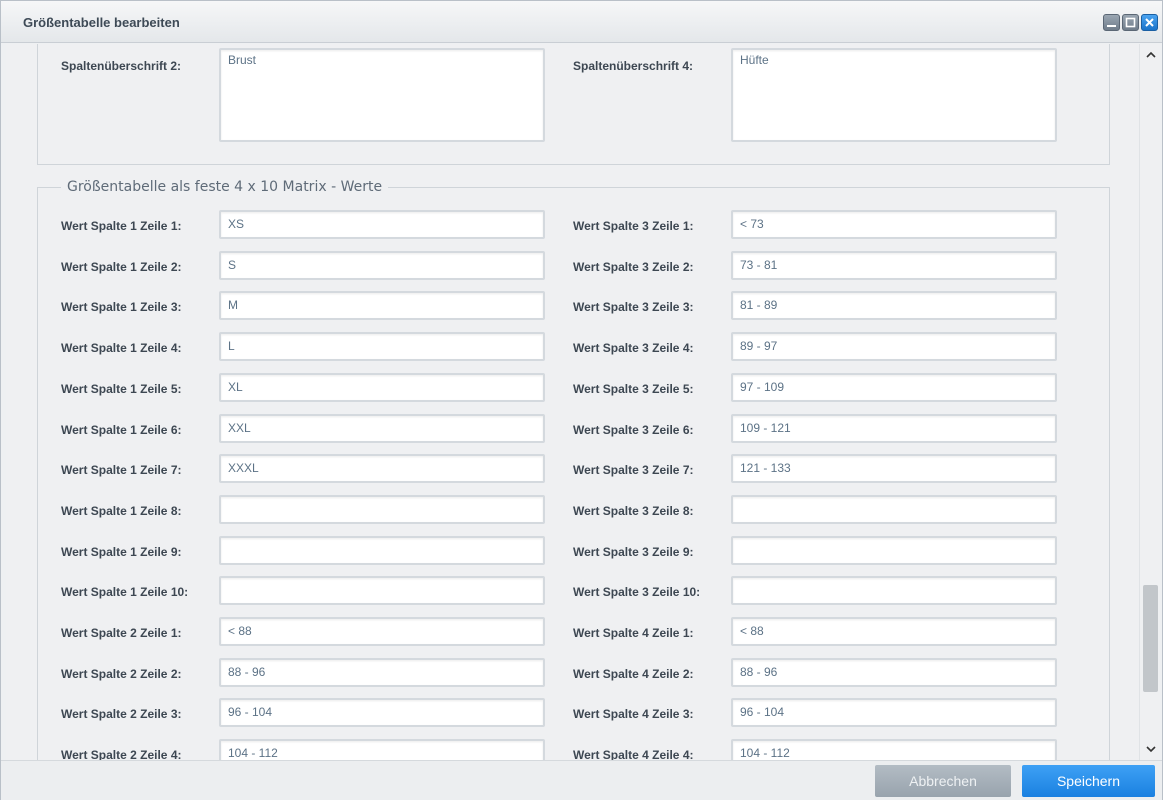 This screenshot has height=800, width=1163. Describe the element at coordinates (121, 430) in the screenshot. I see `matrix-field-label: Wert Spalte 1 Zeile 6:` at that location.